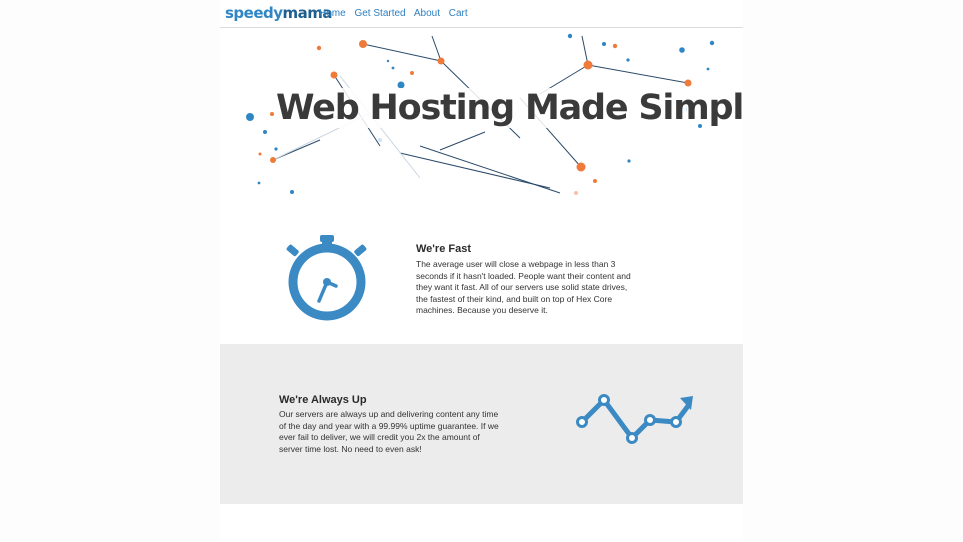 The height and width of the screenshot is (542, 963). I want to click on hero-title: Web Hosting Made Simple, so click(509, 108).